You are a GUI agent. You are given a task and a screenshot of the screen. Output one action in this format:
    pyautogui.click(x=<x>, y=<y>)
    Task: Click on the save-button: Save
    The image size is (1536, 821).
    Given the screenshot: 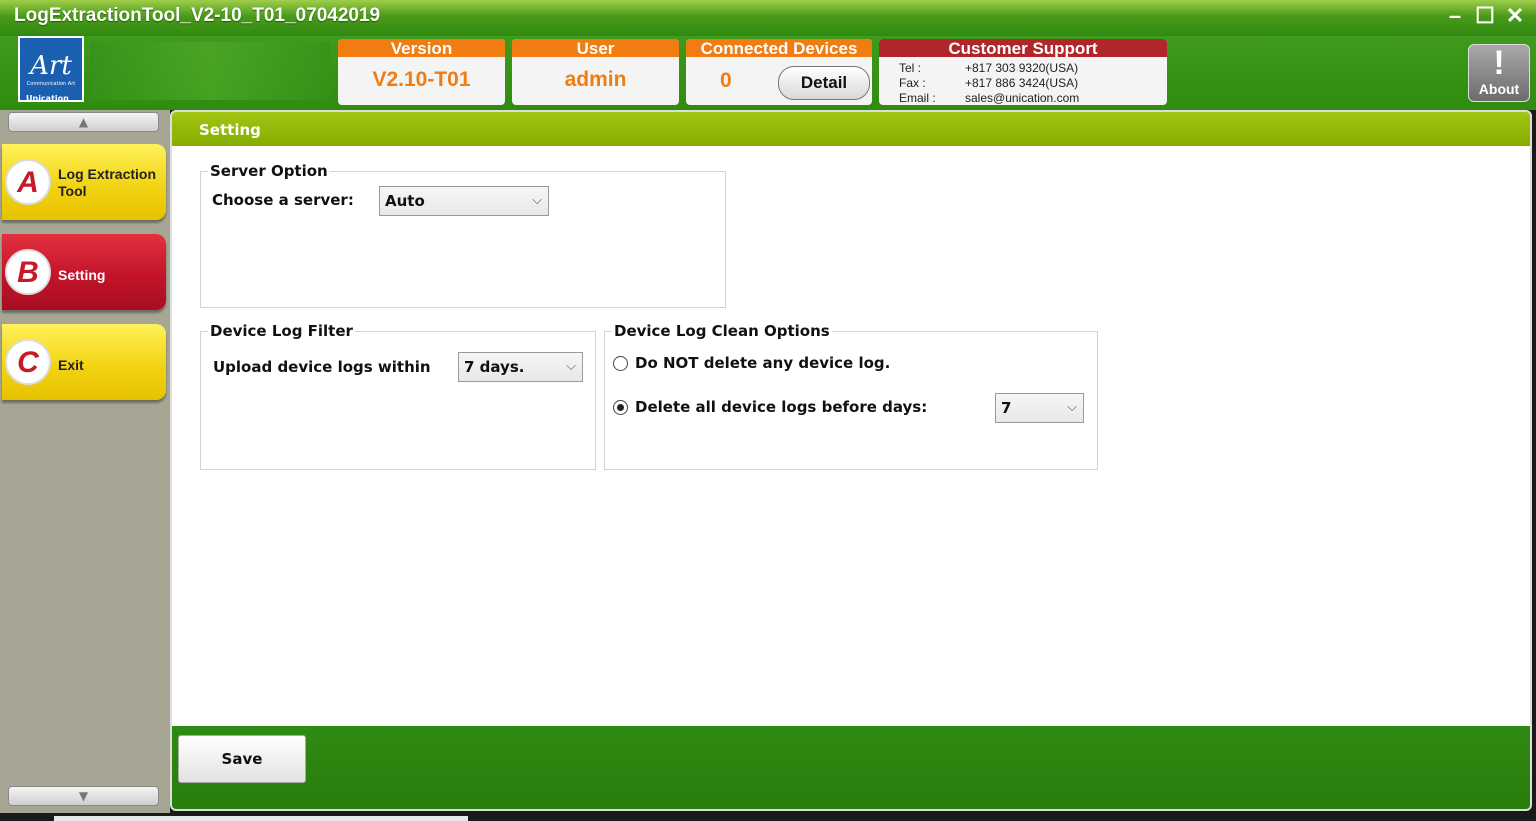 What is the action you would take?
    pyautogui.click(x=242, y=759)
    